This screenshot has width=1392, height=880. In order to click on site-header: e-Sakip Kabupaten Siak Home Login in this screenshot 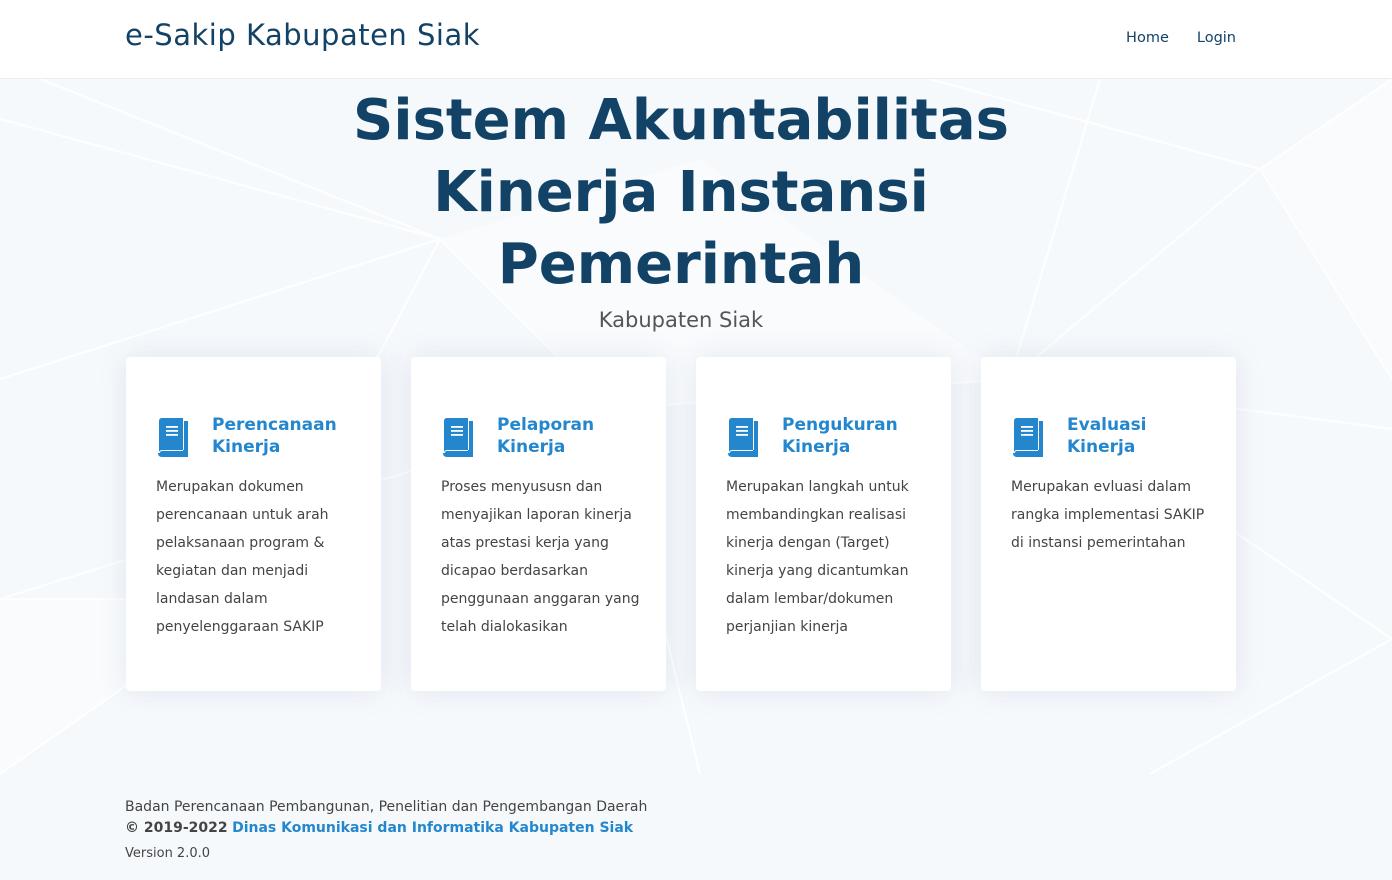, I will do `click(696, 39)`.